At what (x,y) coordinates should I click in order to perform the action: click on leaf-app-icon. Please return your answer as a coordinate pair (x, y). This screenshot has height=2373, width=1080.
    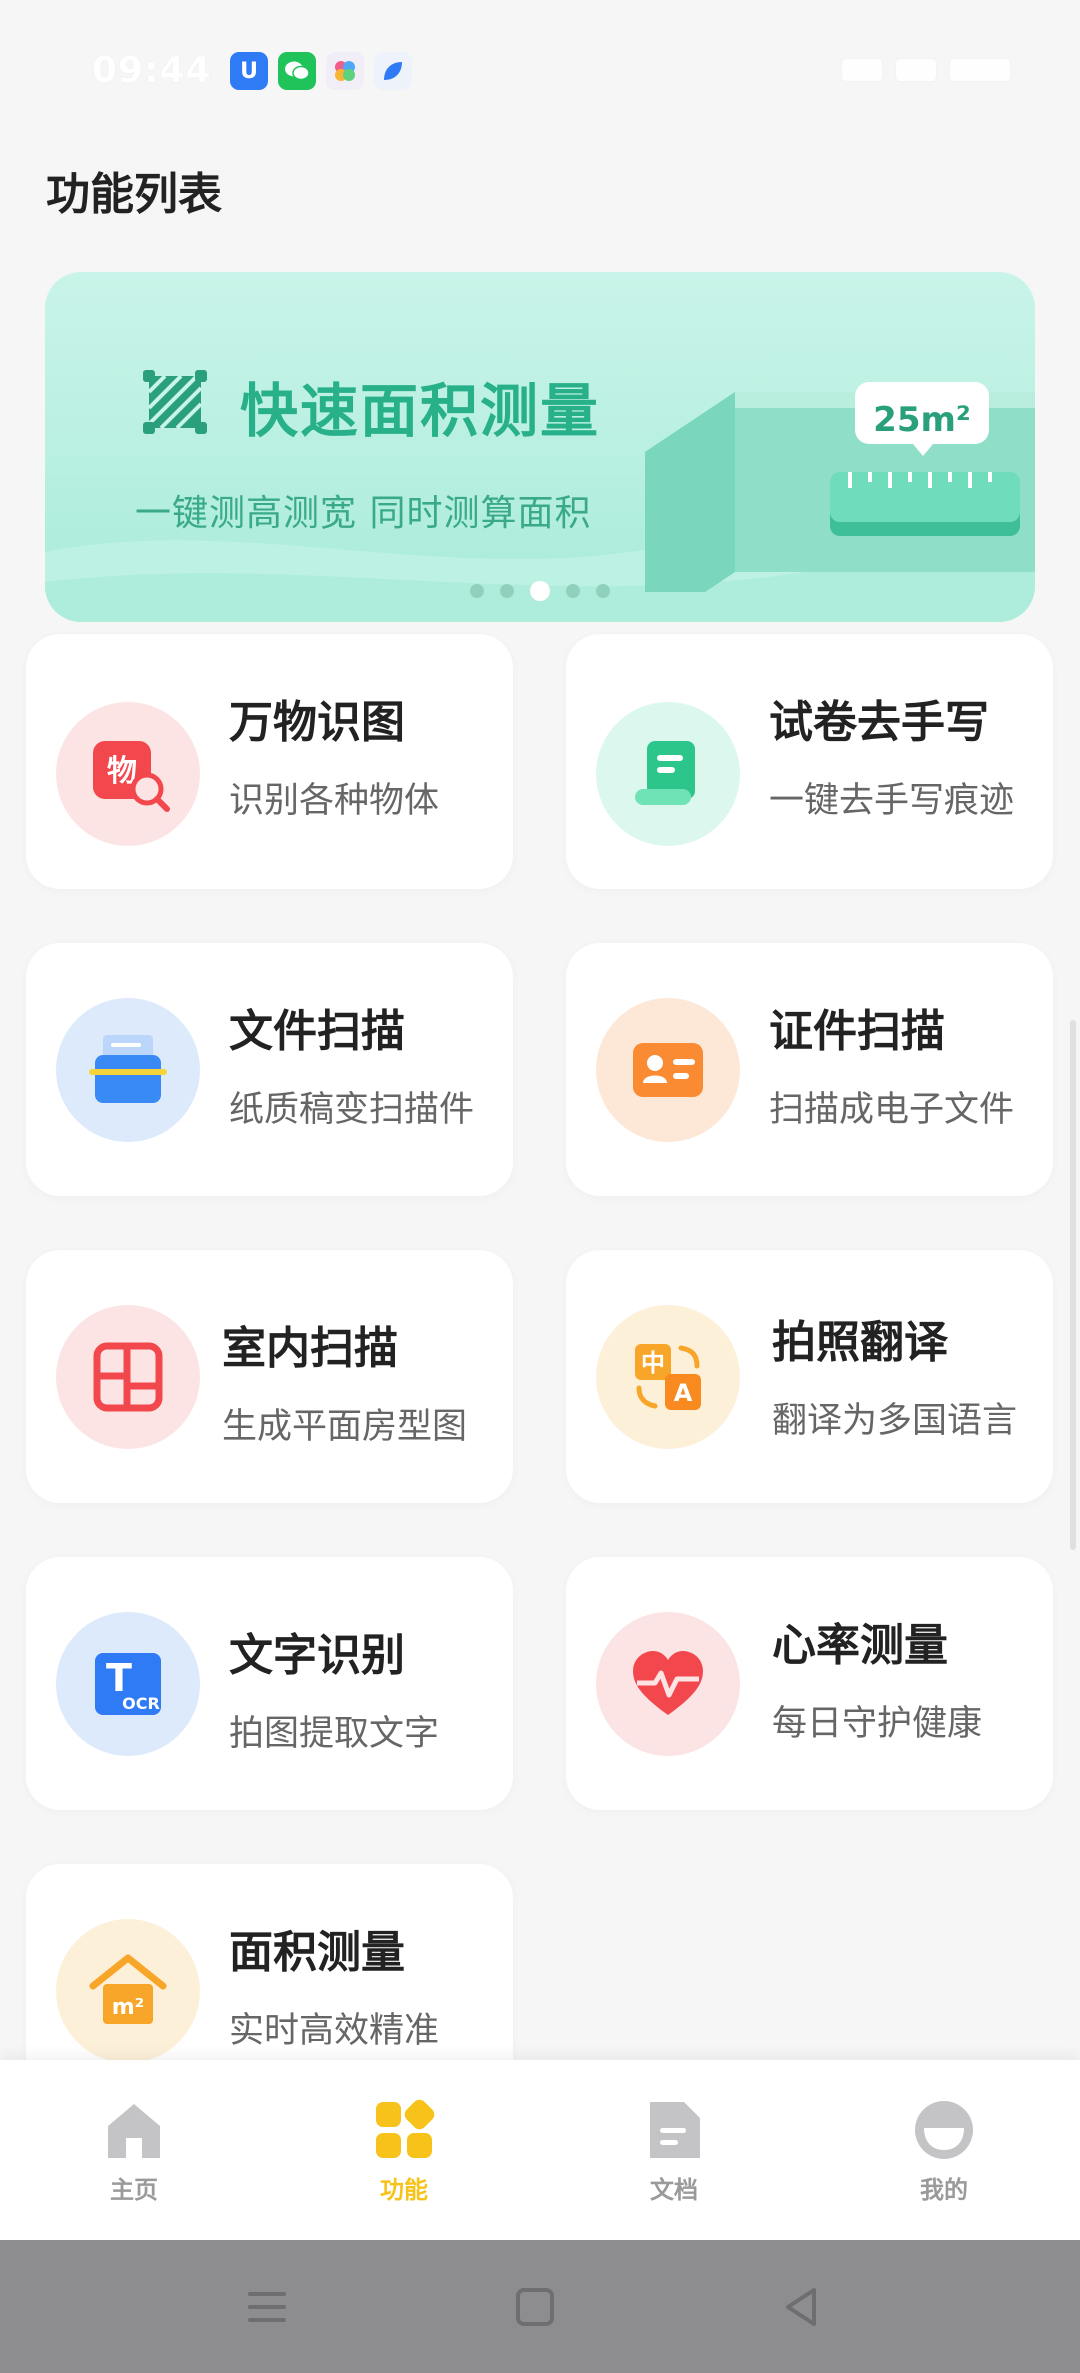
    Looking at the image, I should click on (393, 71).